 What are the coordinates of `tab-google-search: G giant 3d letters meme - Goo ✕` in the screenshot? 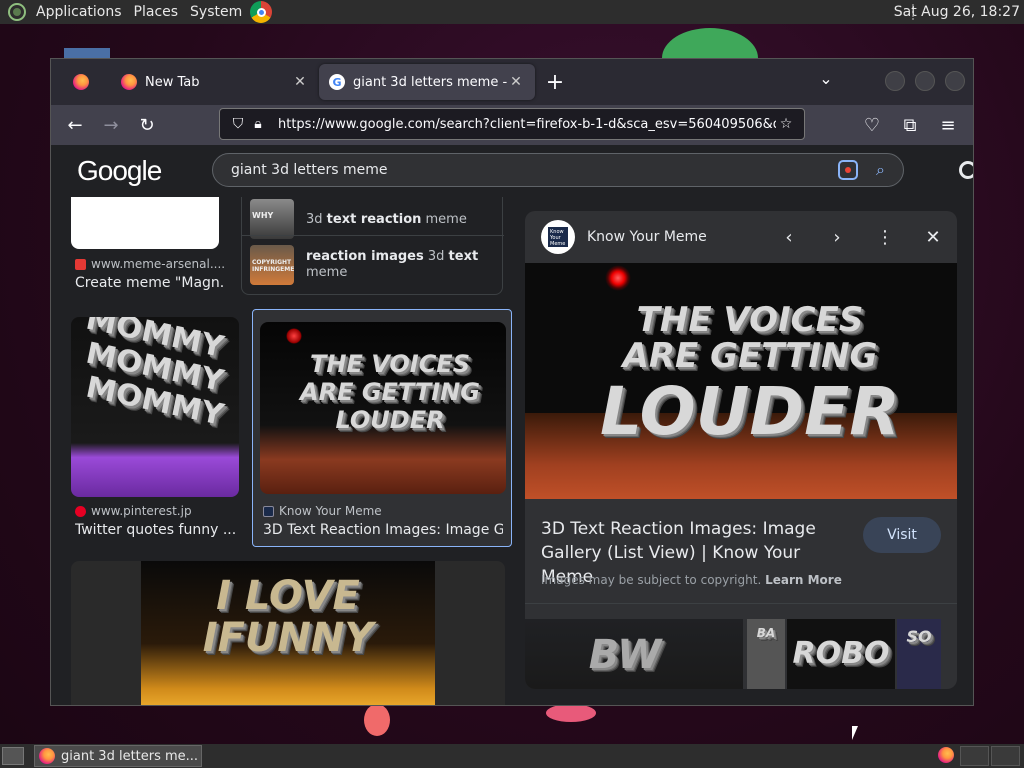 It's located at (427, 82).